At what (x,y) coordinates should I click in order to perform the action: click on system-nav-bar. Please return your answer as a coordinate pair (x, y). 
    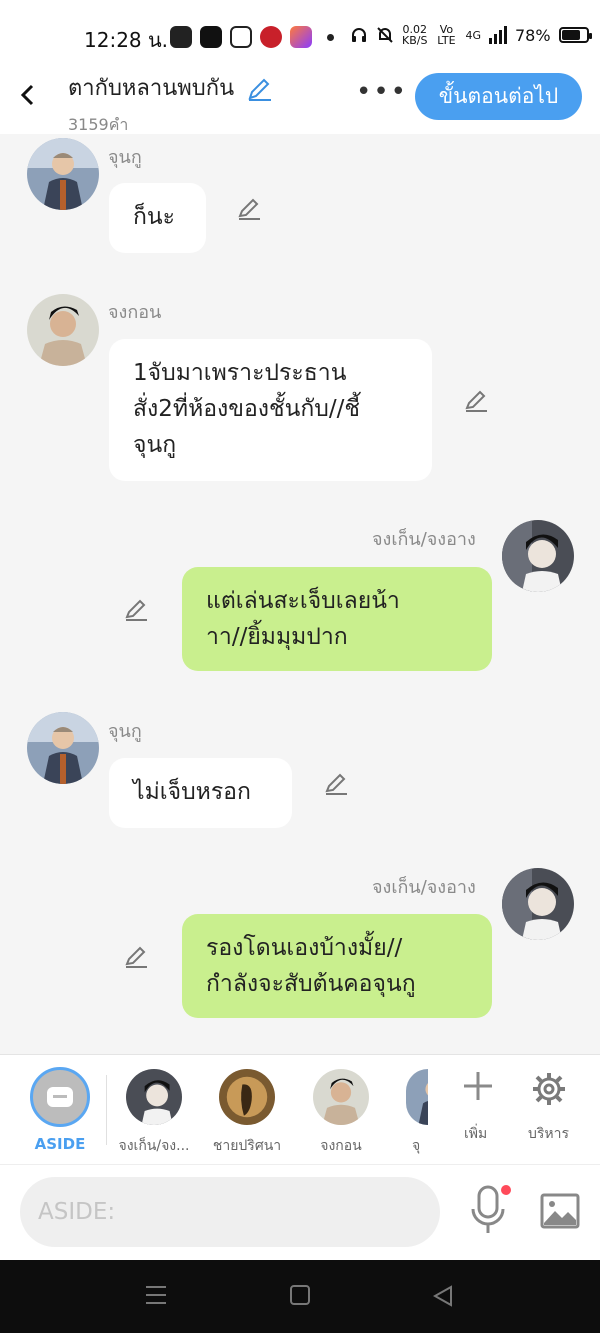
    Looking at the image, I should click on (300, 1296).